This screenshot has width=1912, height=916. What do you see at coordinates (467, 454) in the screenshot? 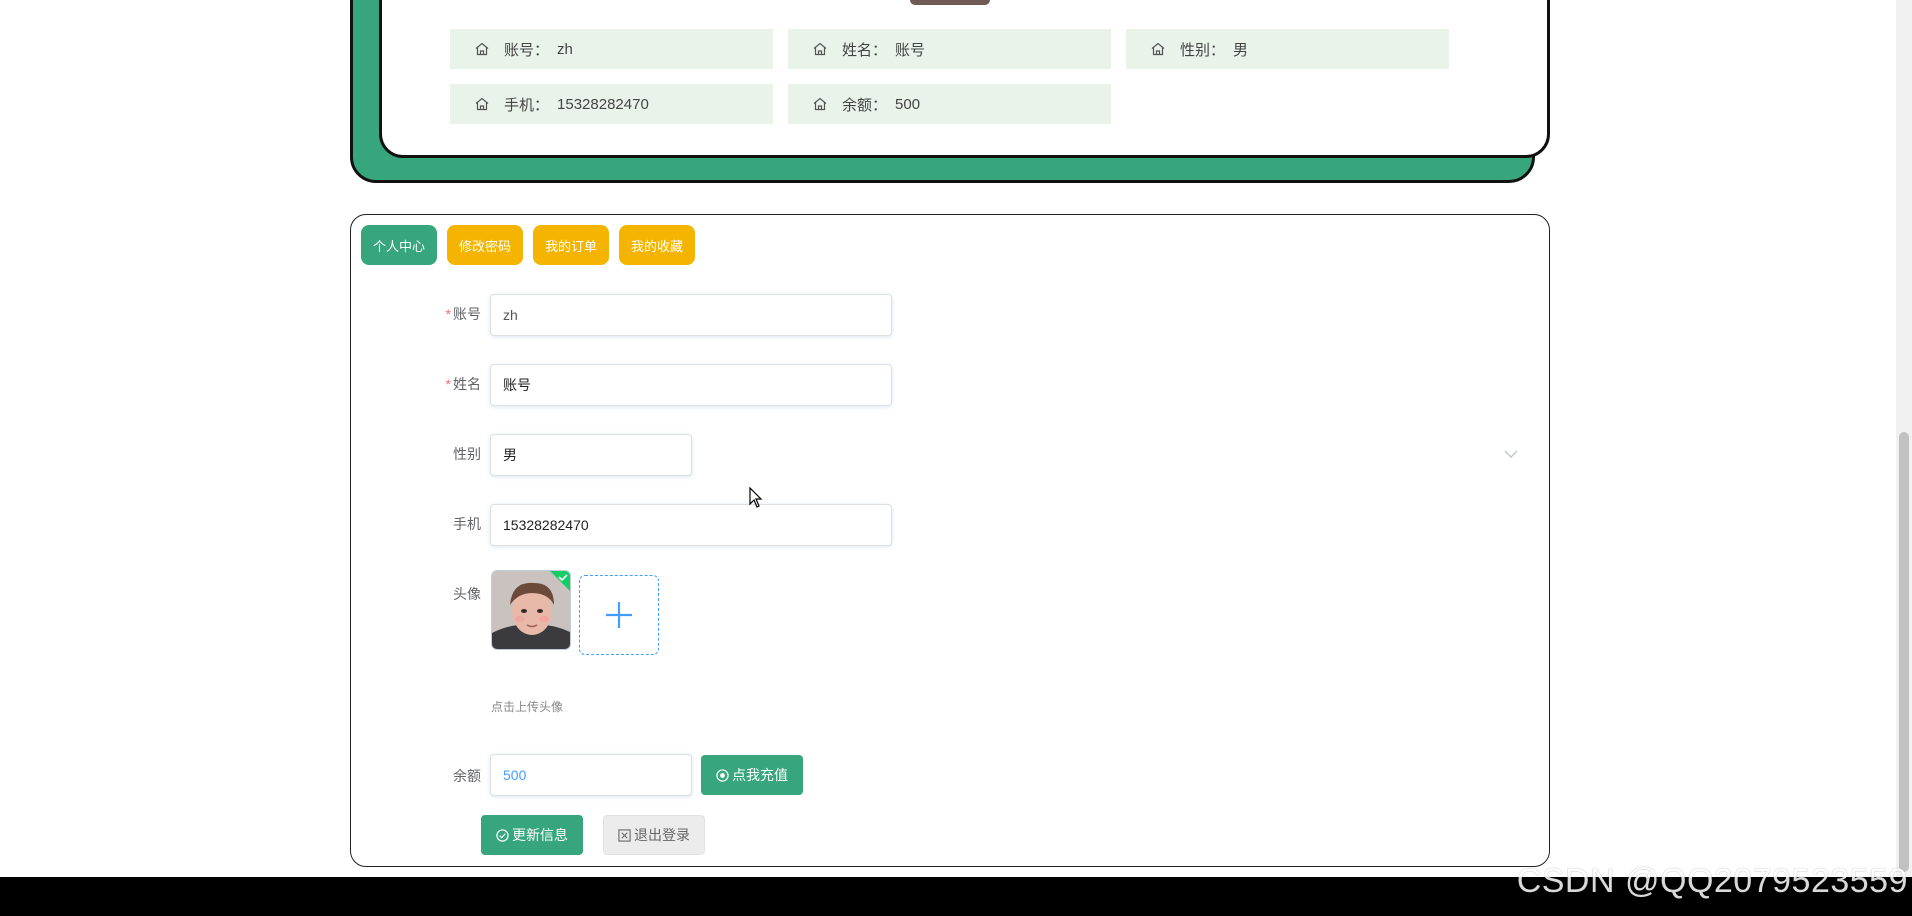
I see `gender-label: 性别` at bounding box center [467, 454].